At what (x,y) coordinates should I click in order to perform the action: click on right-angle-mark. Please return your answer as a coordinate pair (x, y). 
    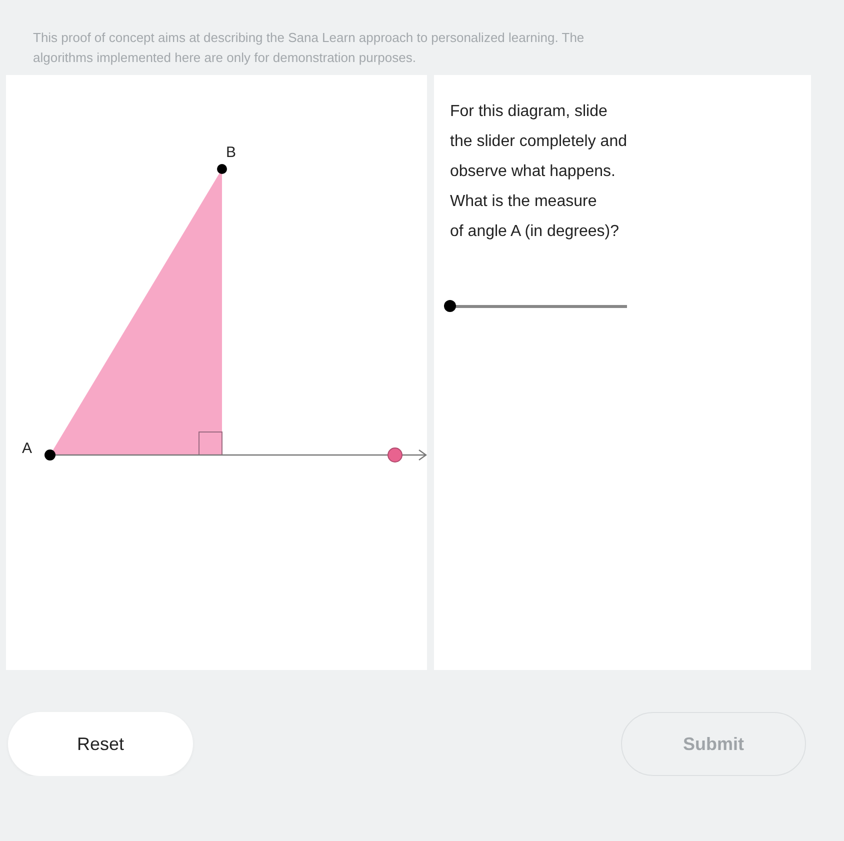
    Looking at the image, I should click on (210, 444).